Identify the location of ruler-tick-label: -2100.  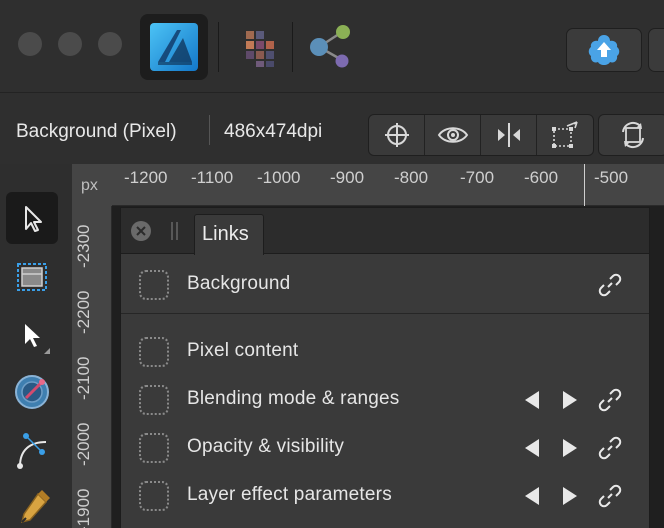
(83, 378).